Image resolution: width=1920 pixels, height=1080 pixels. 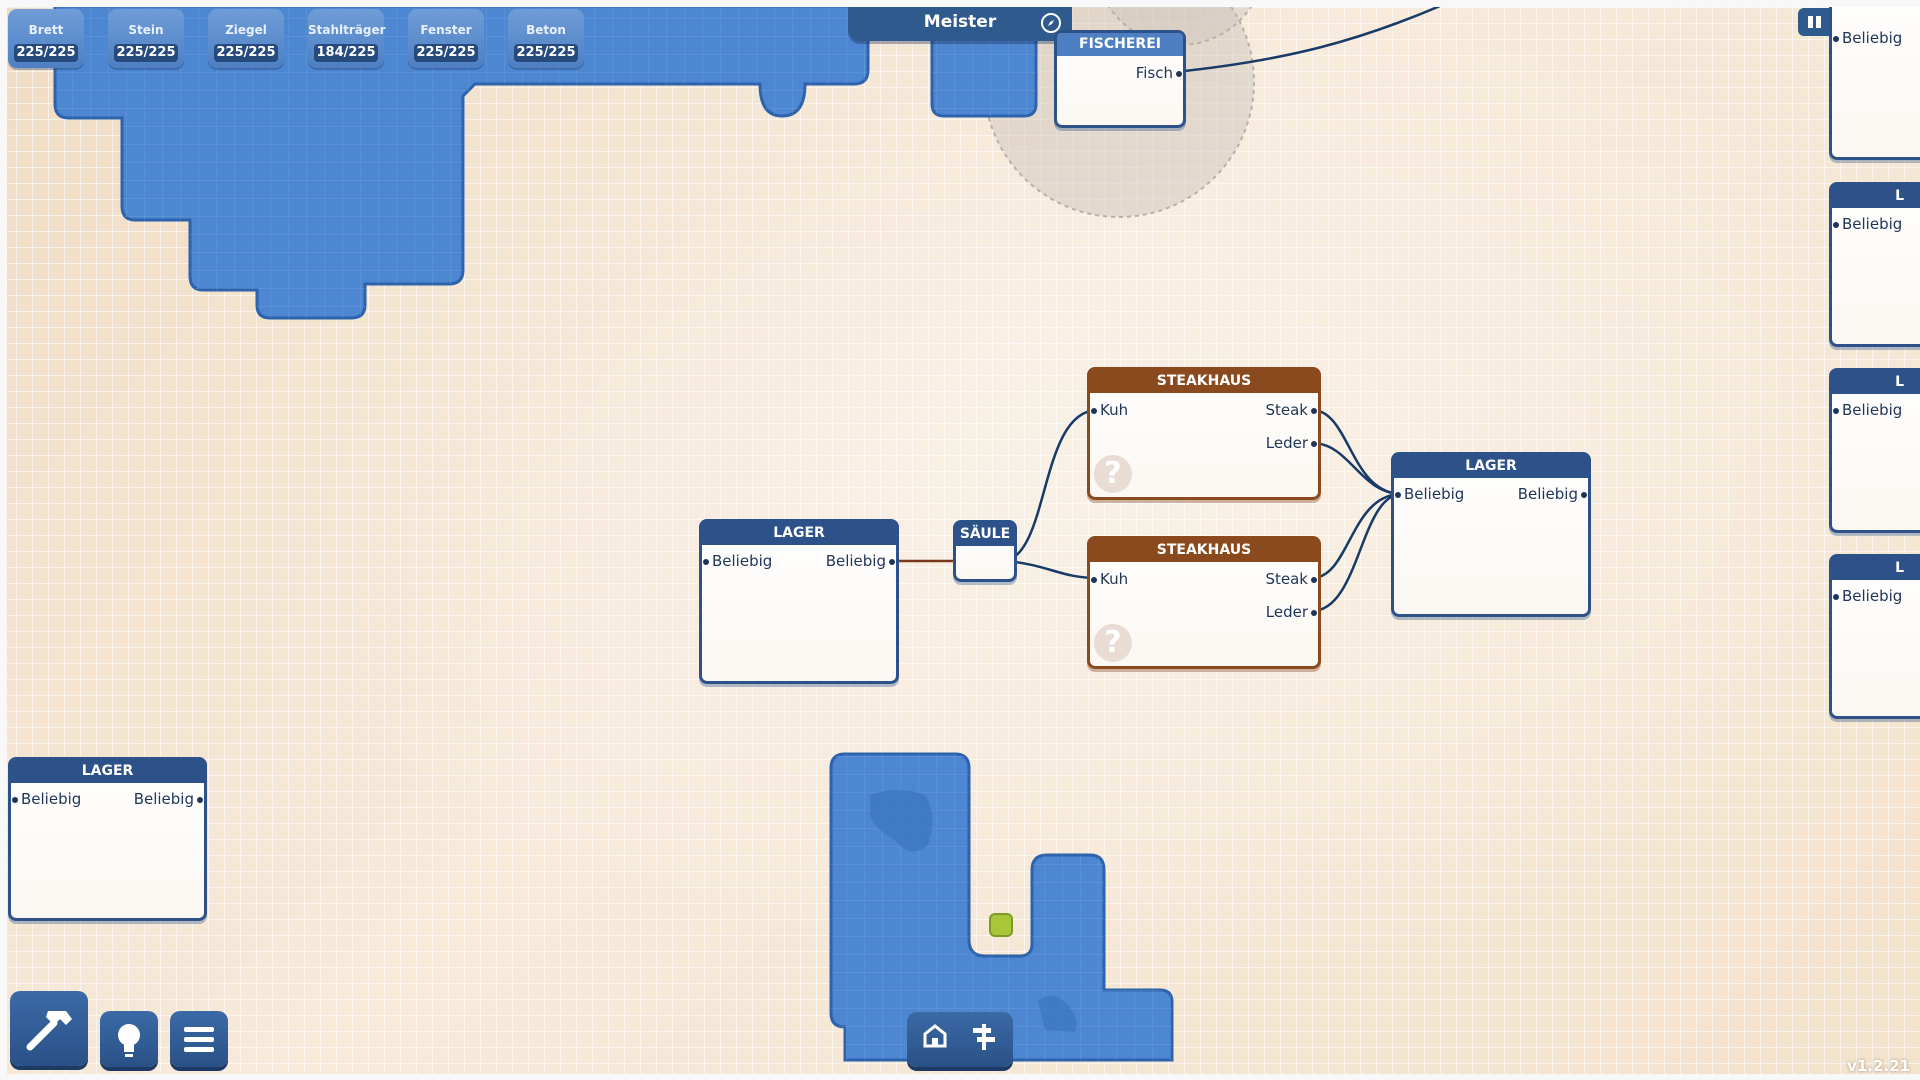 I want to click on node-fischerei: FISCHEREI Fisch, so click(x=1120, y=79).